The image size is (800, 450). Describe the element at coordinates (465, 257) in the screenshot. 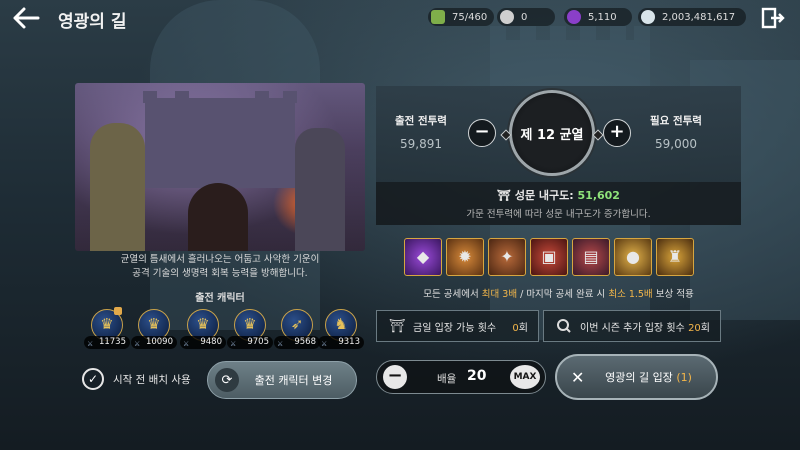

I see `medal-icon: ✹` at that location.